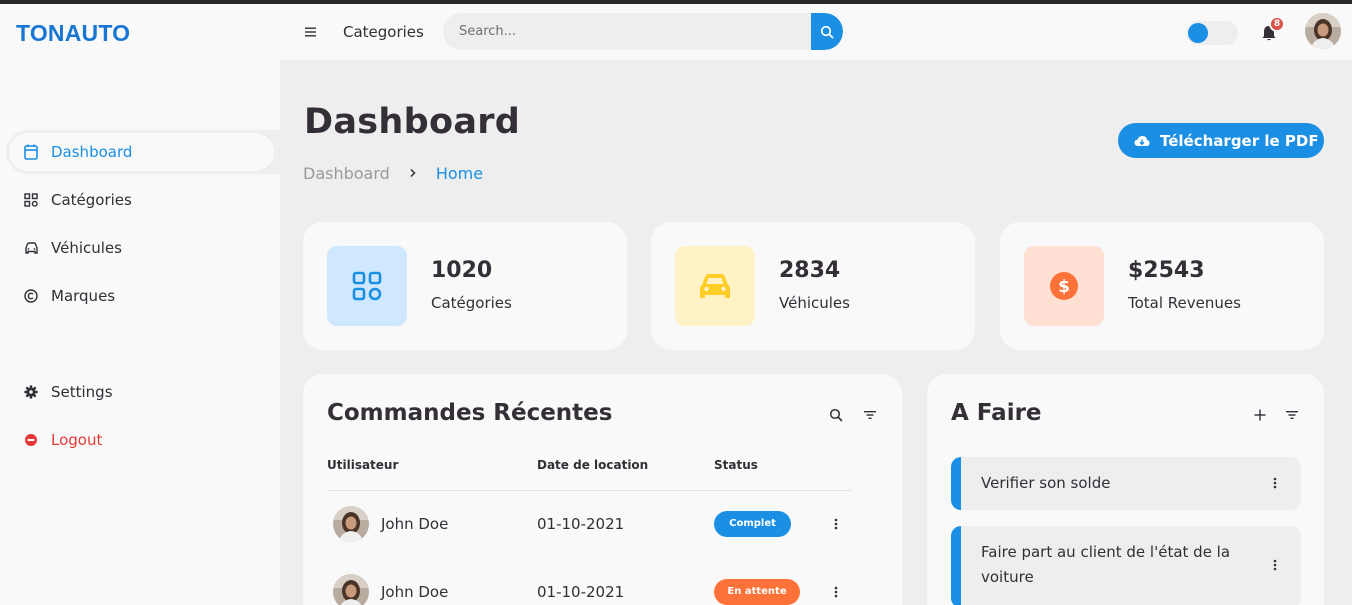 The width and height of the screenshot is (1352, 605). I want to click on breadcrumb: Dashboard Home, so click(393, 173).